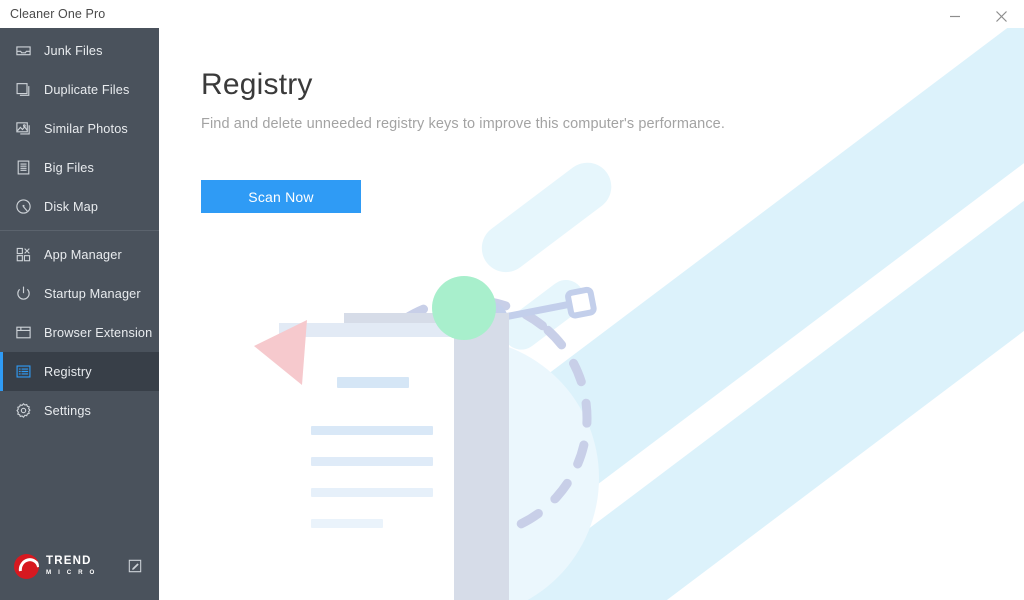 The image size is (1024, 600). What do you see at coordinates (71, 573) in the screenshot?
I see `brand-subname: M I C R O` at bounding box center [71, 573].